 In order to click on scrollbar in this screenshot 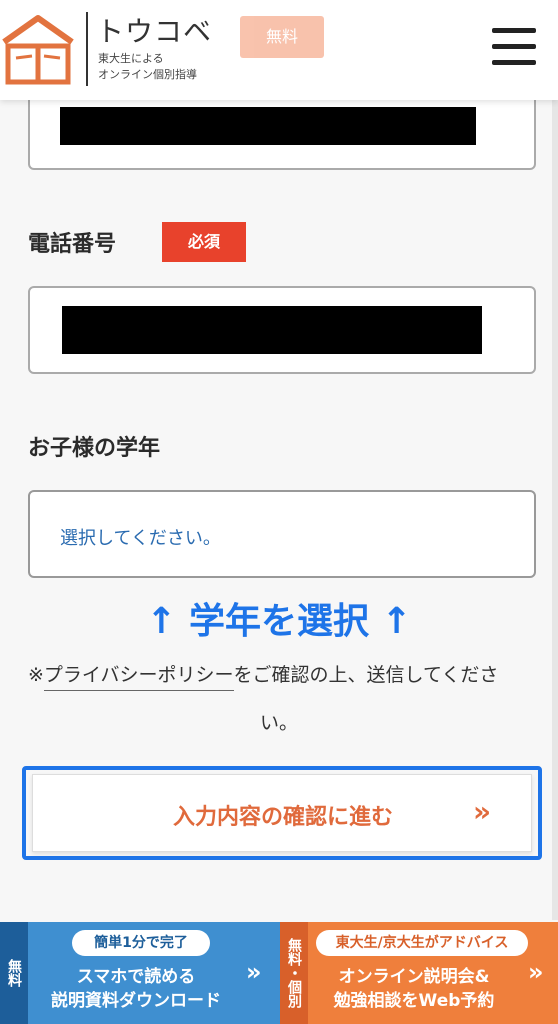, I will do `click(555, 510)`.